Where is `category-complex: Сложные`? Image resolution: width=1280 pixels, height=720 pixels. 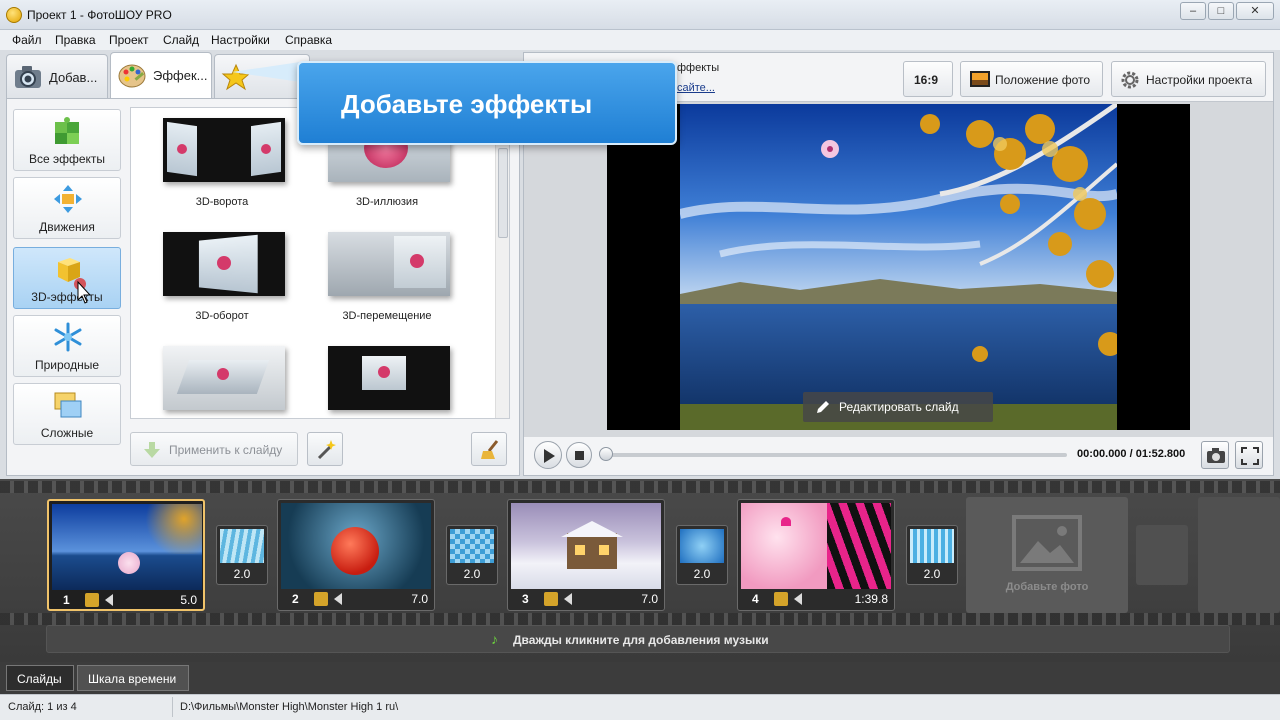 category-complex: Сложные is located at coordinates (67, 414).